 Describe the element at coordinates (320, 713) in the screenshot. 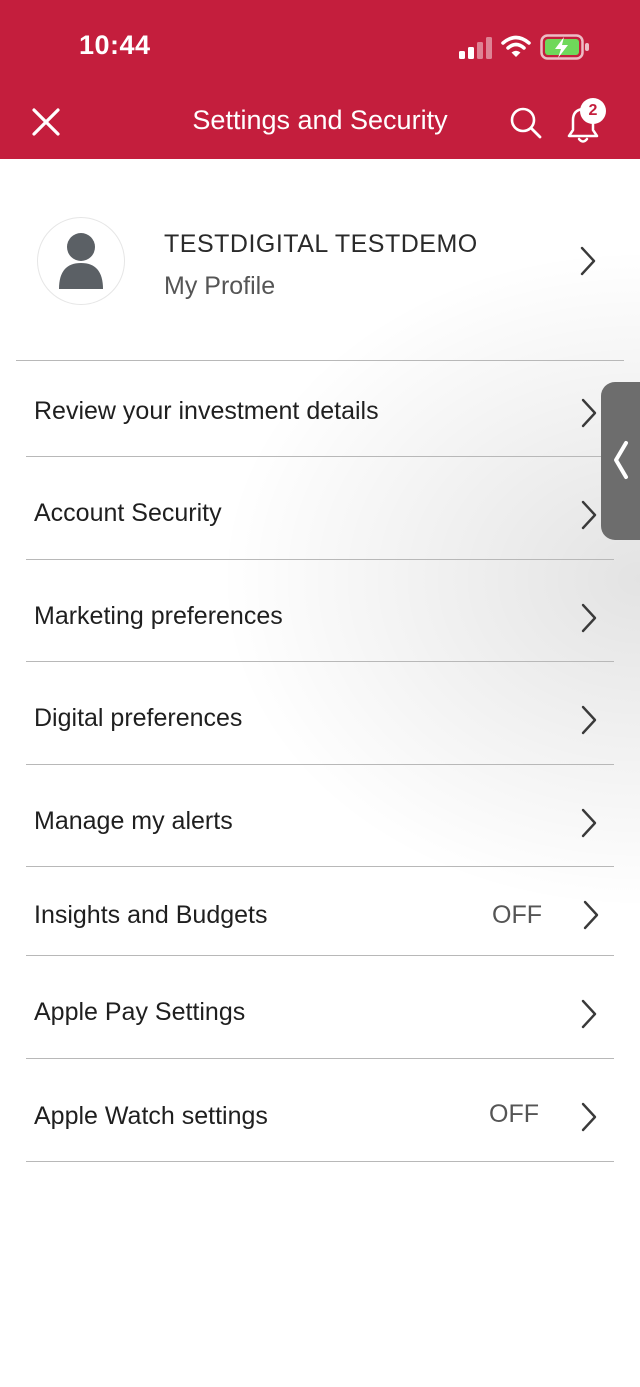

I see `menu-item-digital-preferences: Digital preferences` at that location.